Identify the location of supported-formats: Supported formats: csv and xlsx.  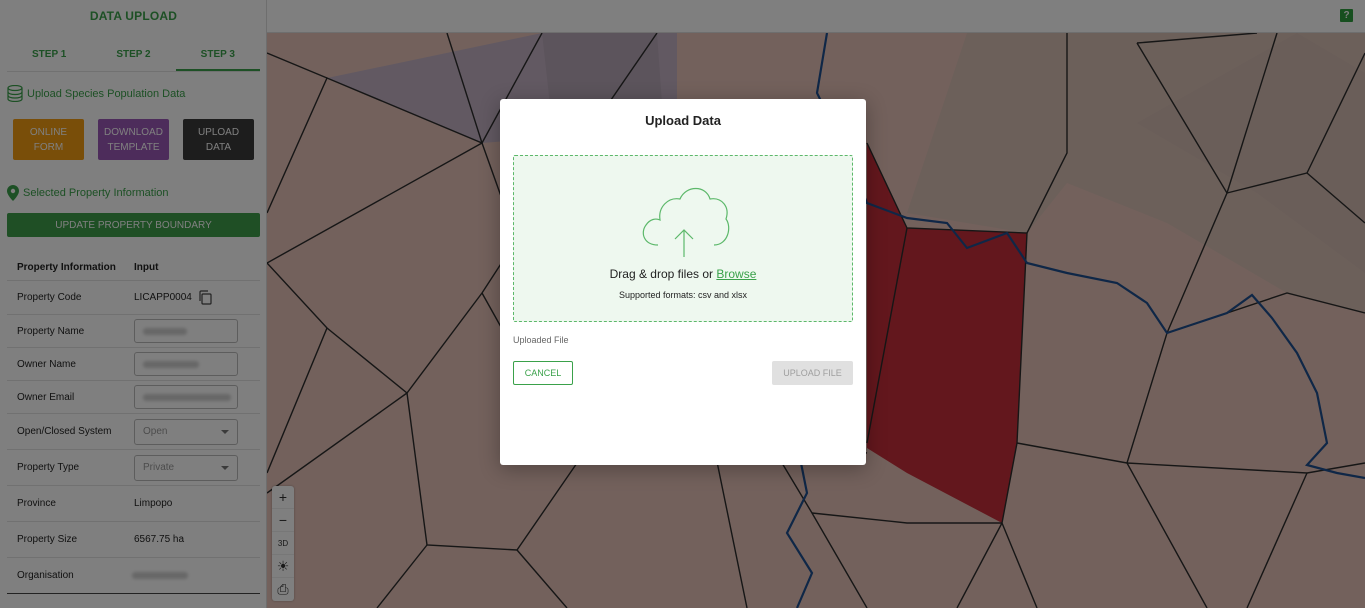
(683, 295).